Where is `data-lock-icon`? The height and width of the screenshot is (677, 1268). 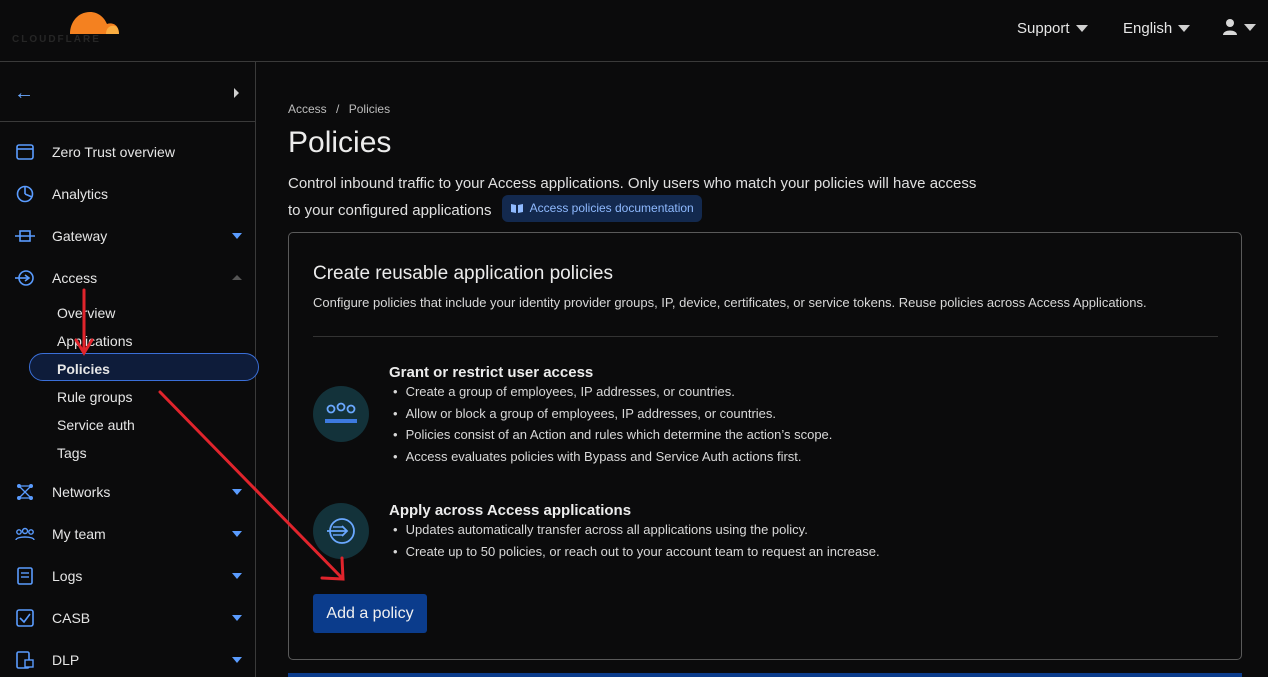 data-lock-icon is located at coordinates (25, 660).